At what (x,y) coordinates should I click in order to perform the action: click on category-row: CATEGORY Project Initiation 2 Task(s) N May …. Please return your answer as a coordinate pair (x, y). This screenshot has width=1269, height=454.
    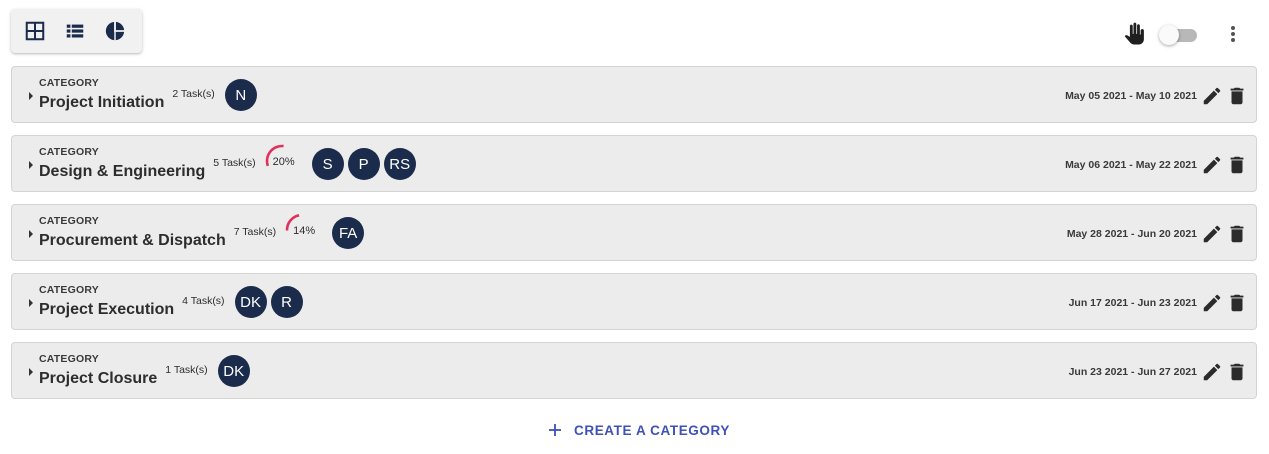
    Looking at the image, I should click on (634, 94).